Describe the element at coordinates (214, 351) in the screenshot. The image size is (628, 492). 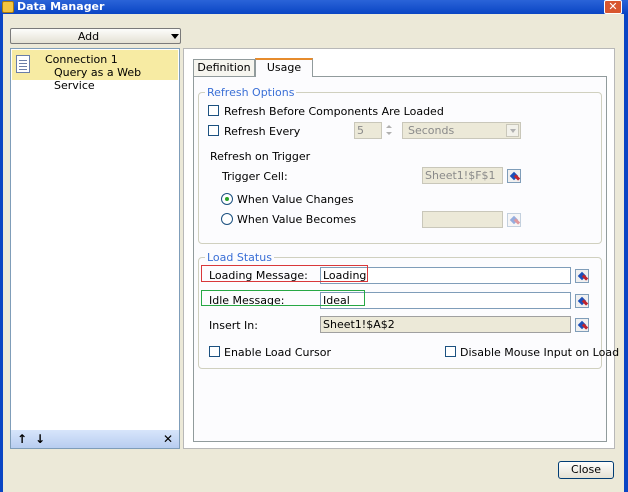
I see `enable-load-cursor-checkbox` at that location.